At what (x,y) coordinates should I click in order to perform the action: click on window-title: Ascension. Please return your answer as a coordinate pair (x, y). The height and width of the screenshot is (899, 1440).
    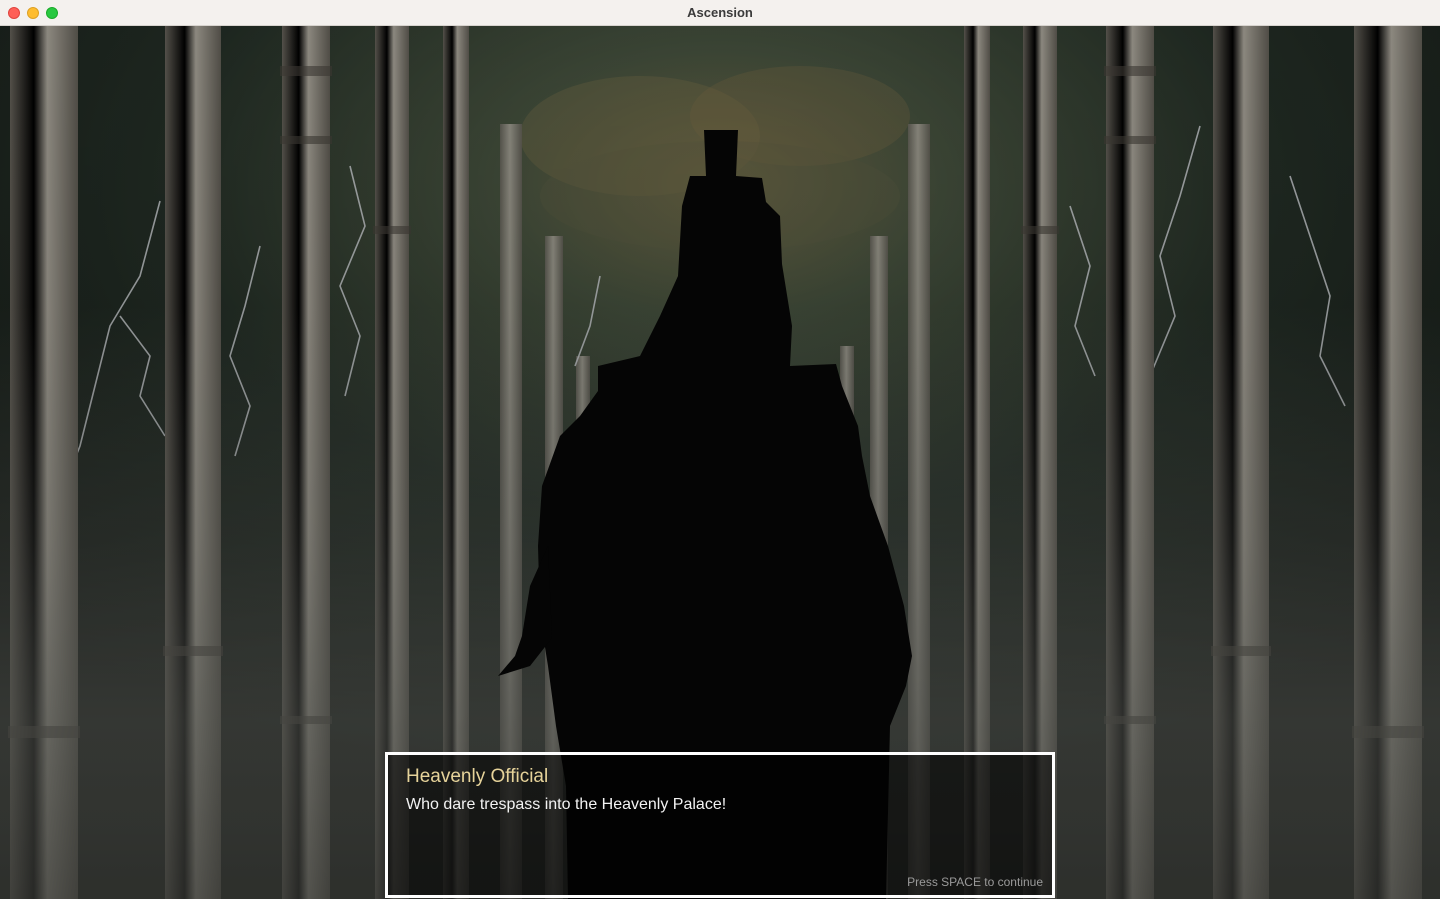
    Looking at the image, I should click on (720, 12).